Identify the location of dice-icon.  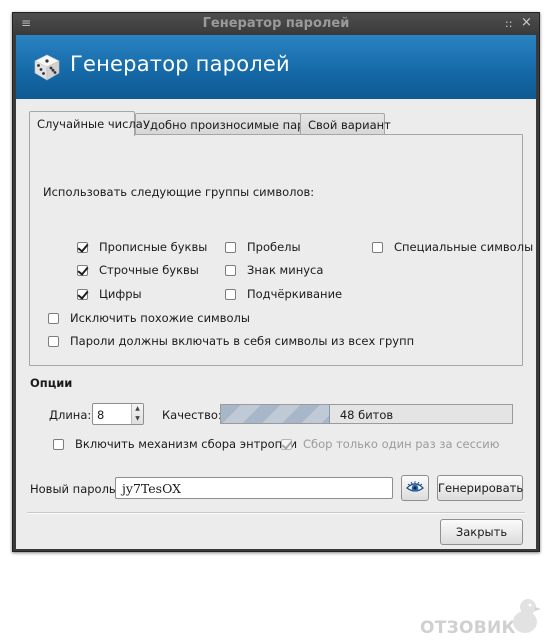
(47, 67).